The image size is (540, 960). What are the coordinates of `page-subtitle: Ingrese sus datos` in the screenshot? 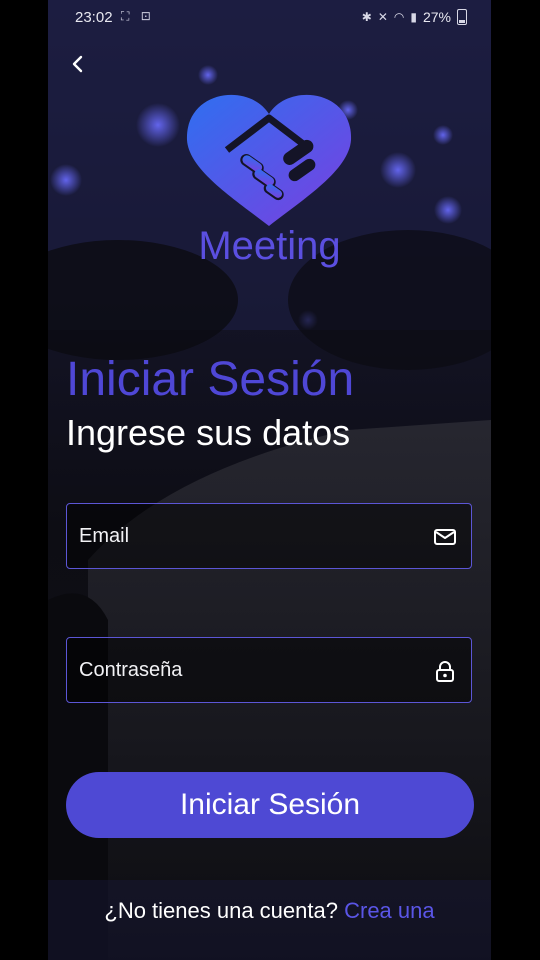 It's located at (208, 432).